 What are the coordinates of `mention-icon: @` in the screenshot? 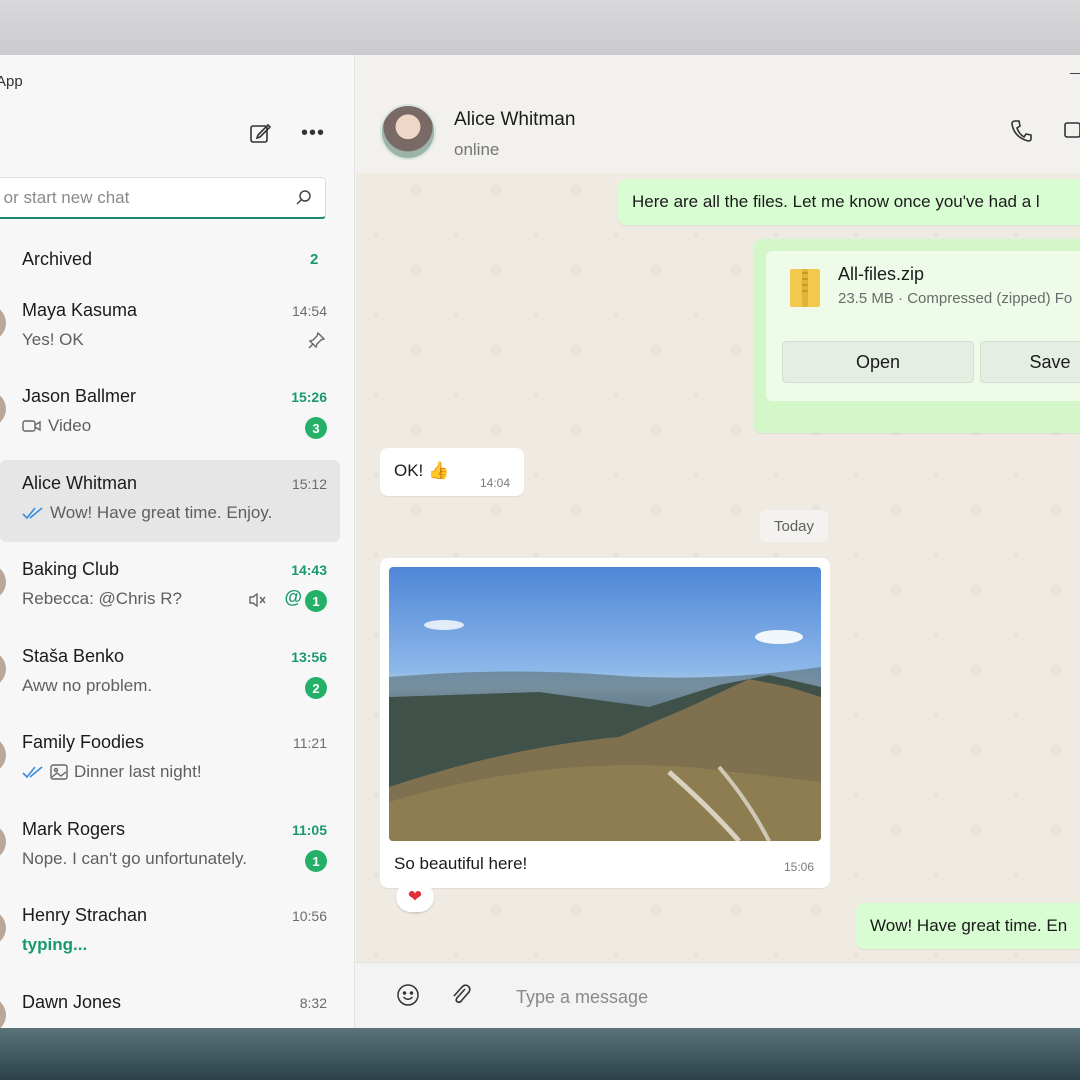 It's located at (293, 597).